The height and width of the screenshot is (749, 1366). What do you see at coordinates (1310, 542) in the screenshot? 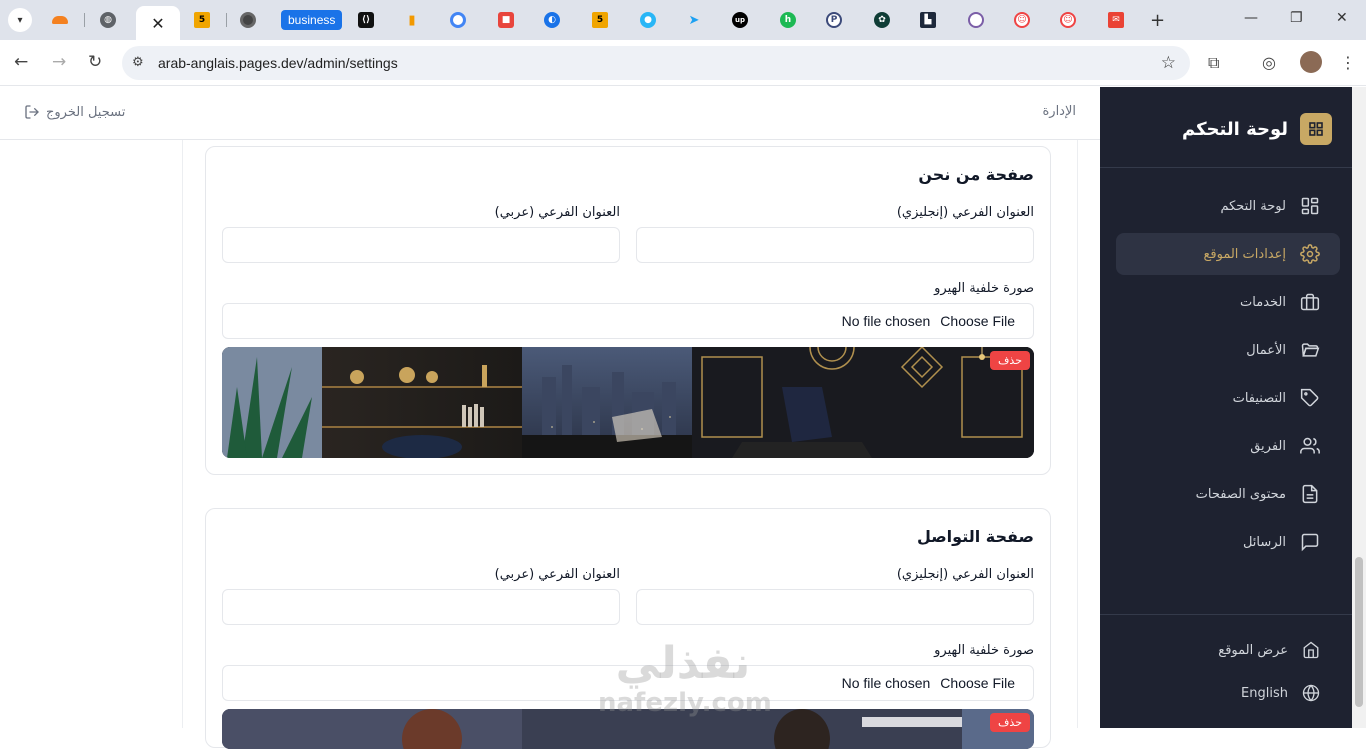
I see `message-icon` at bounding box center [1310, 542].